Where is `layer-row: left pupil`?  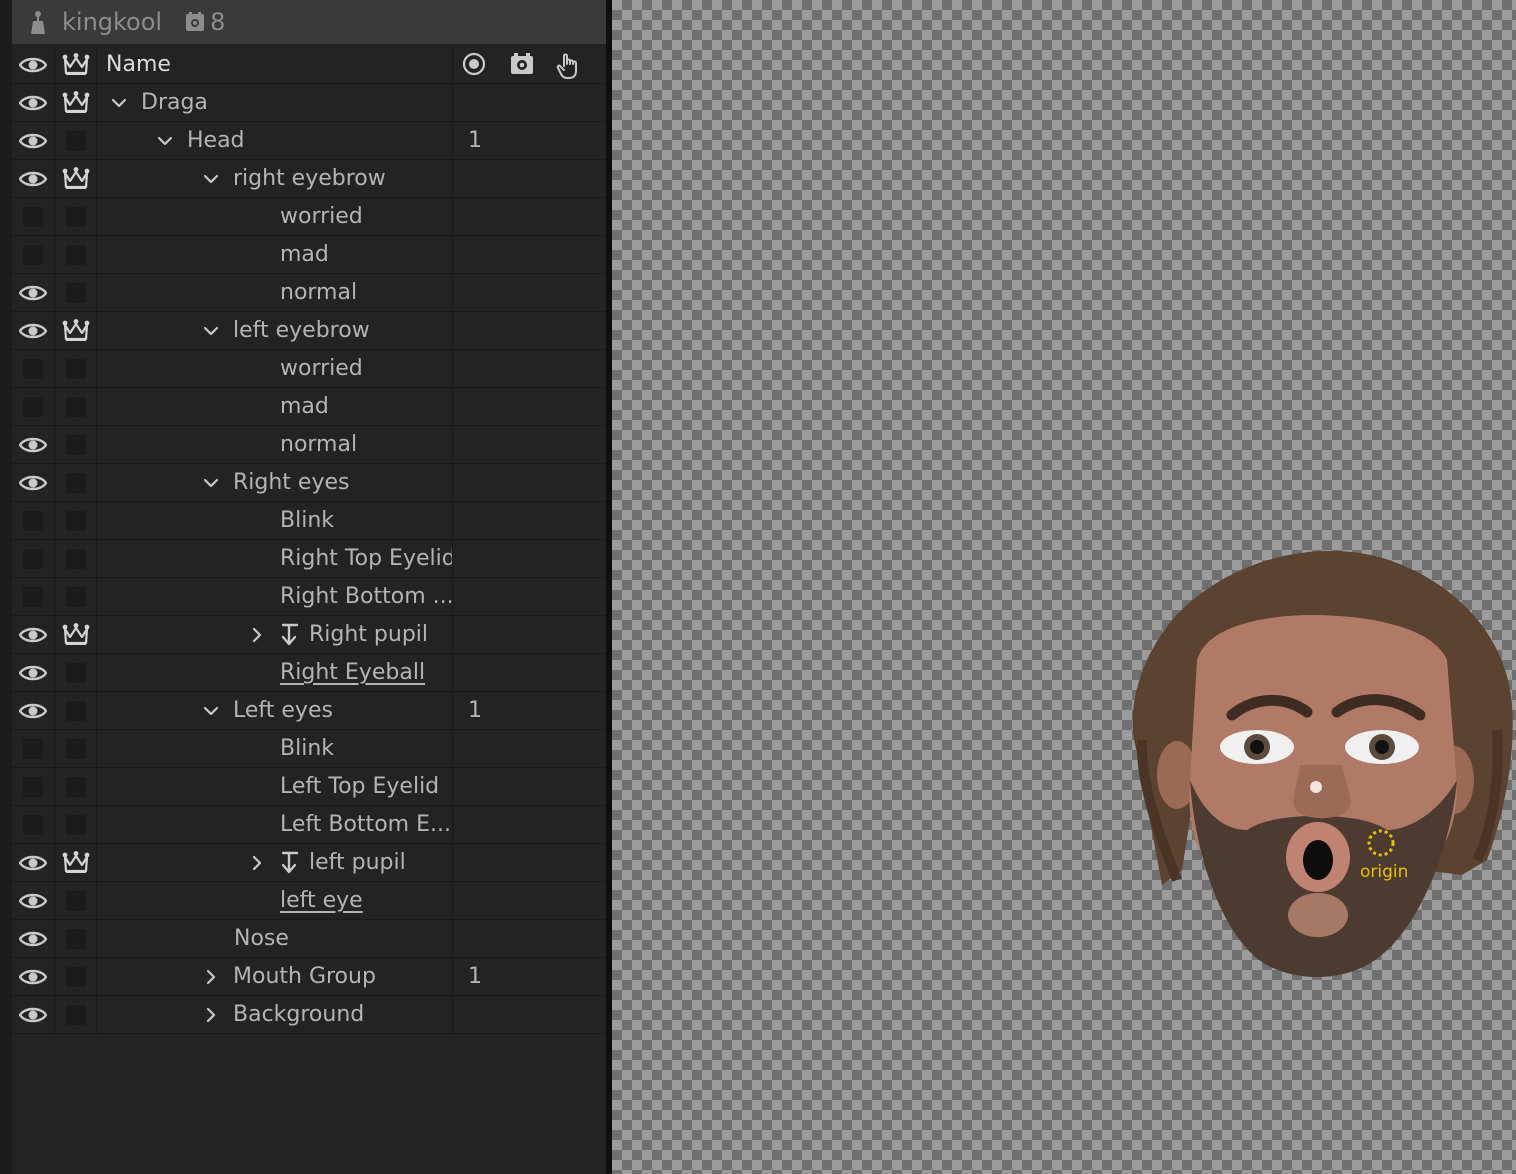 layer-row: left pupil is located at coordinates (309, 863).